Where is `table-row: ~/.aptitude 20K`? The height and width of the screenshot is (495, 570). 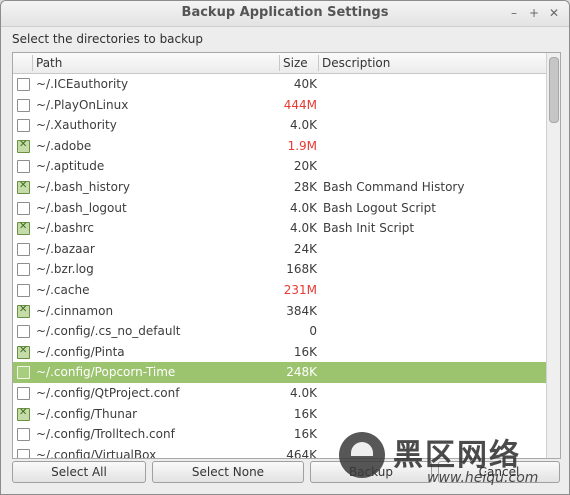
table-row: ~/.aptitude 20K is located at coordinates (279, 166).